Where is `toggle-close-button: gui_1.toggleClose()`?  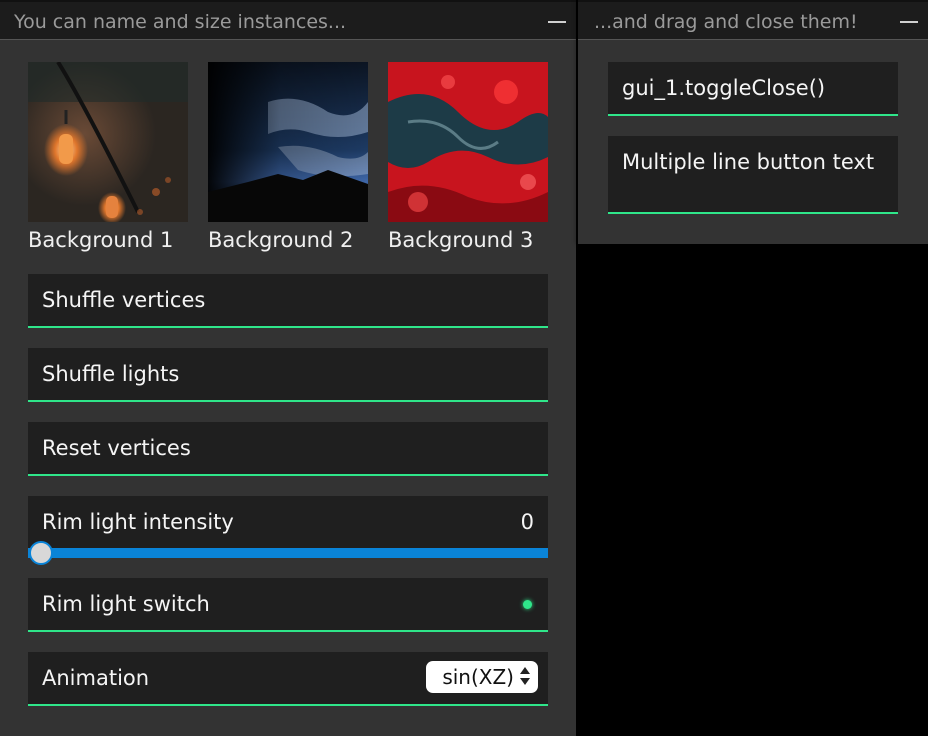 toggle-close-button: gui_1.toggleClose() is located at coordinates (753, 89).